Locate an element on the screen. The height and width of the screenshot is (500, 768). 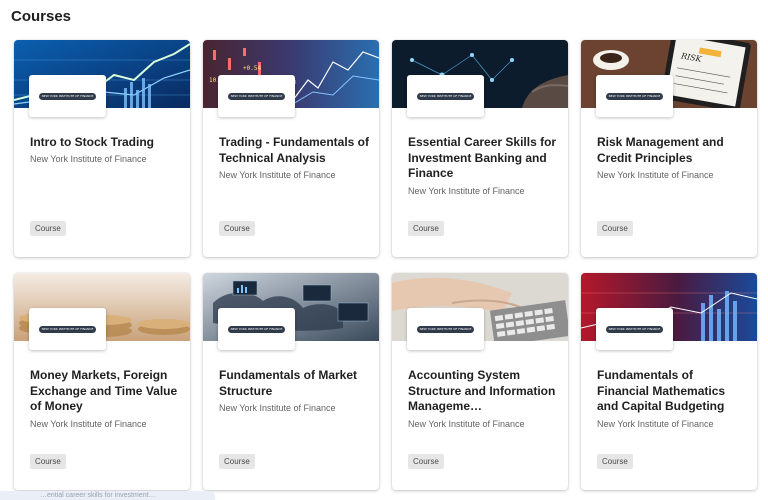
page-title: Courses is located at coordinates (41, 16).